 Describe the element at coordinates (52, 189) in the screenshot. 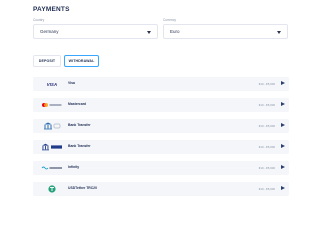

I see `tether-logo` at that location.